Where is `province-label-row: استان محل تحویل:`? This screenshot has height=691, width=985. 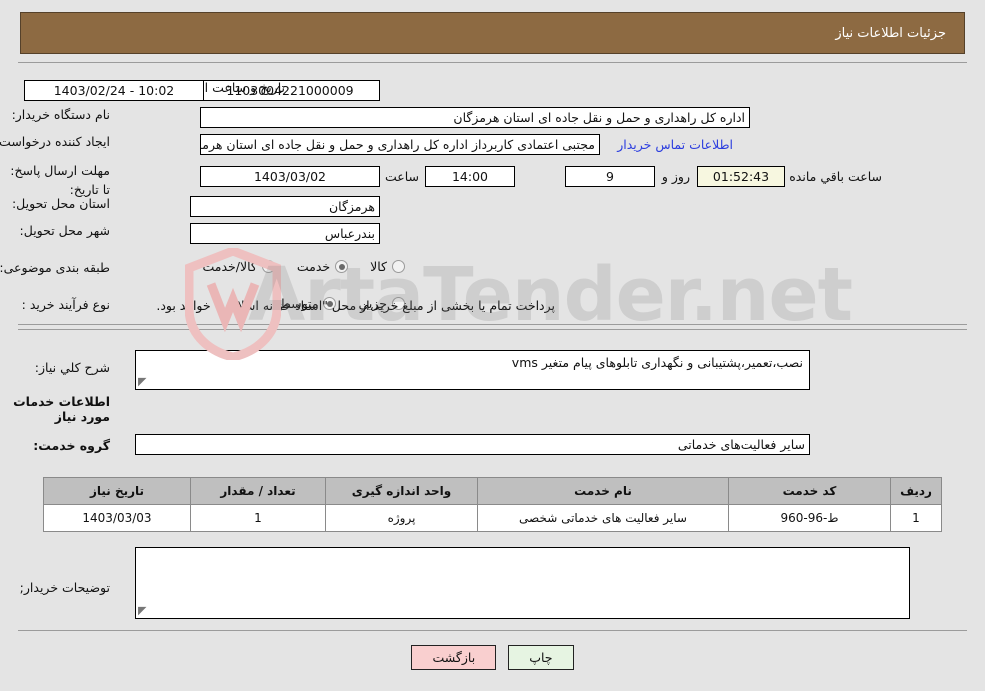 province-label-row: استان محل تحویل: is located at coordinates (61, 204).